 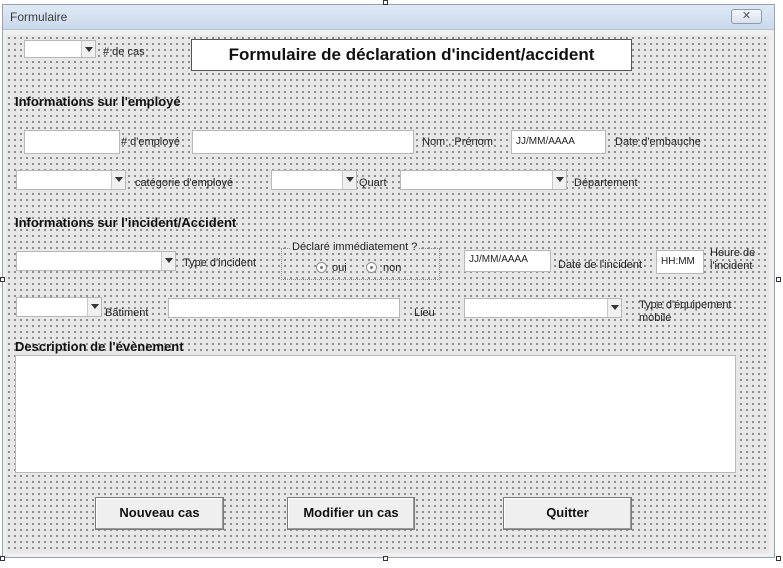 I want to click on building-label: Bâtiment, so click(x=127, y=313).